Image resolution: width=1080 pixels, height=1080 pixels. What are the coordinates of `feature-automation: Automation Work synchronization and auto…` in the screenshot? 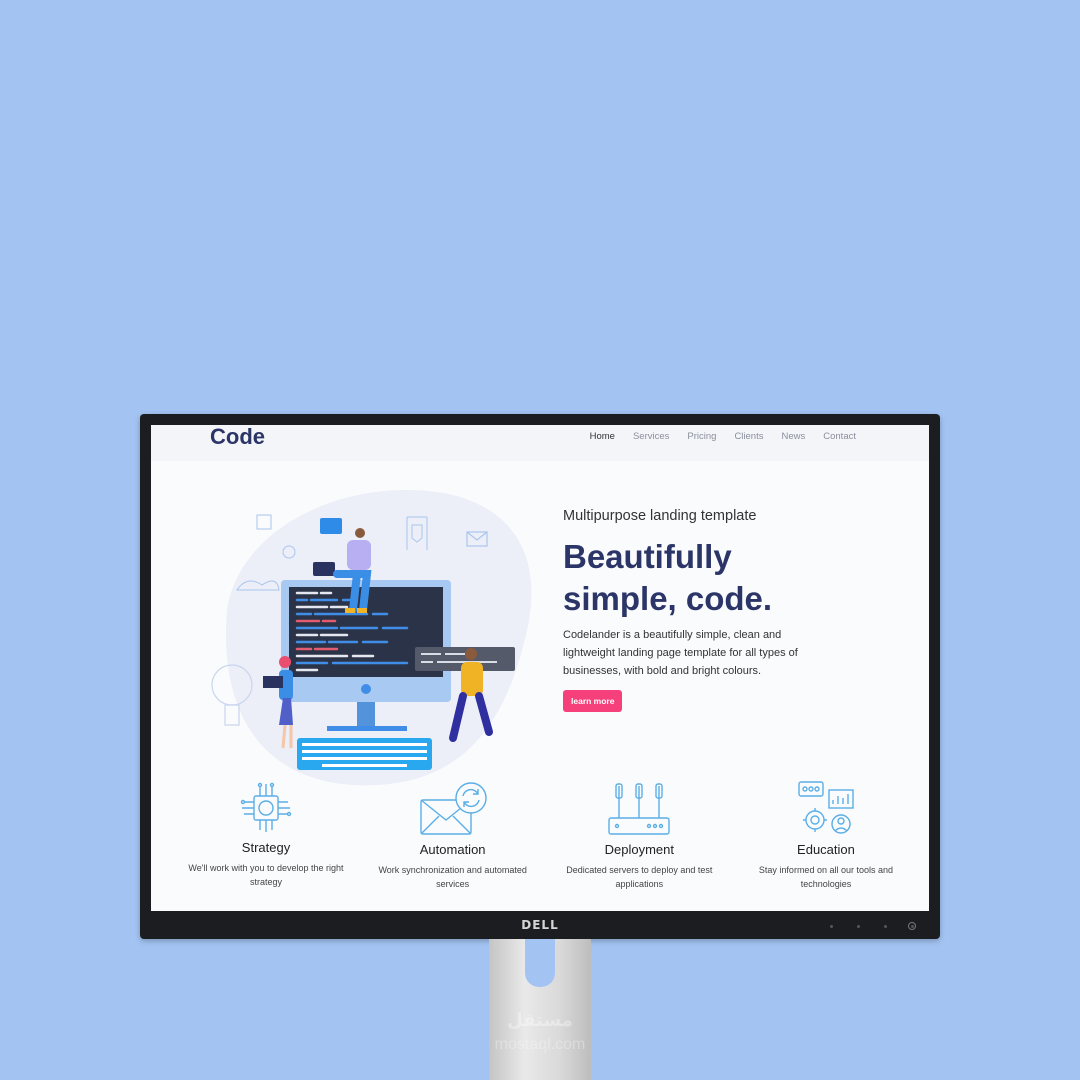 It's located at (453, 835).